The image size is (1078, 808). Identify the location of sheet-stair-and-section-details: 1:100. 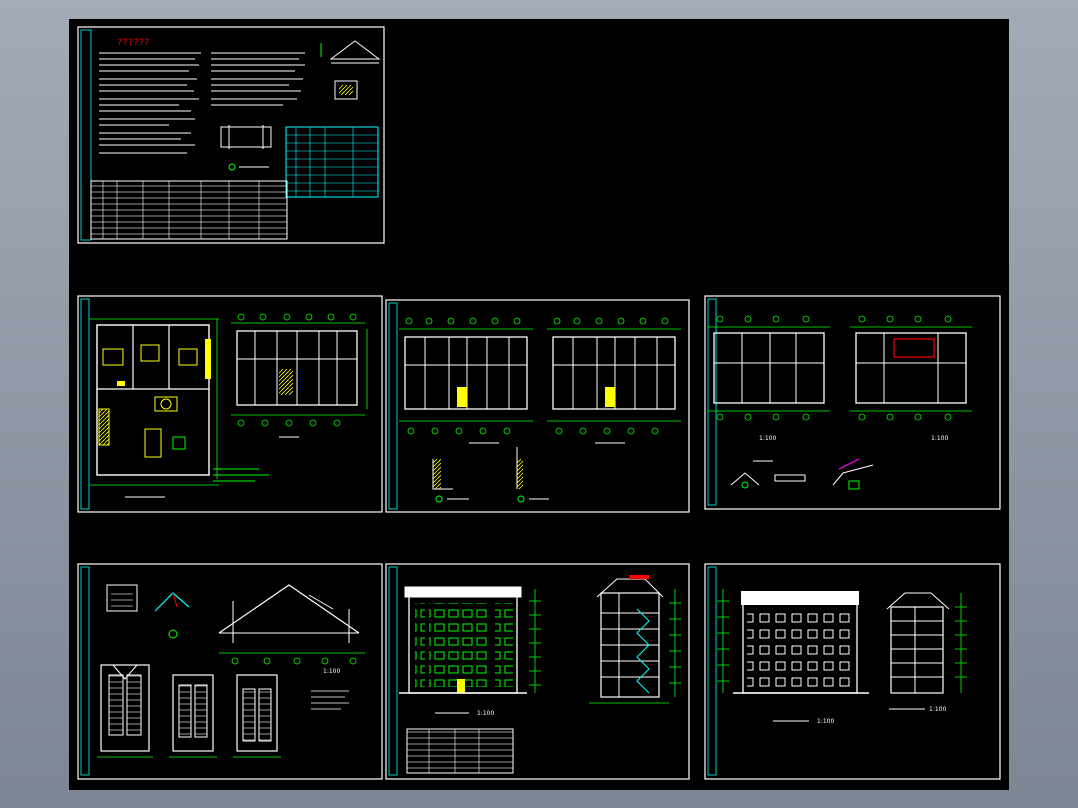
(230, 671).